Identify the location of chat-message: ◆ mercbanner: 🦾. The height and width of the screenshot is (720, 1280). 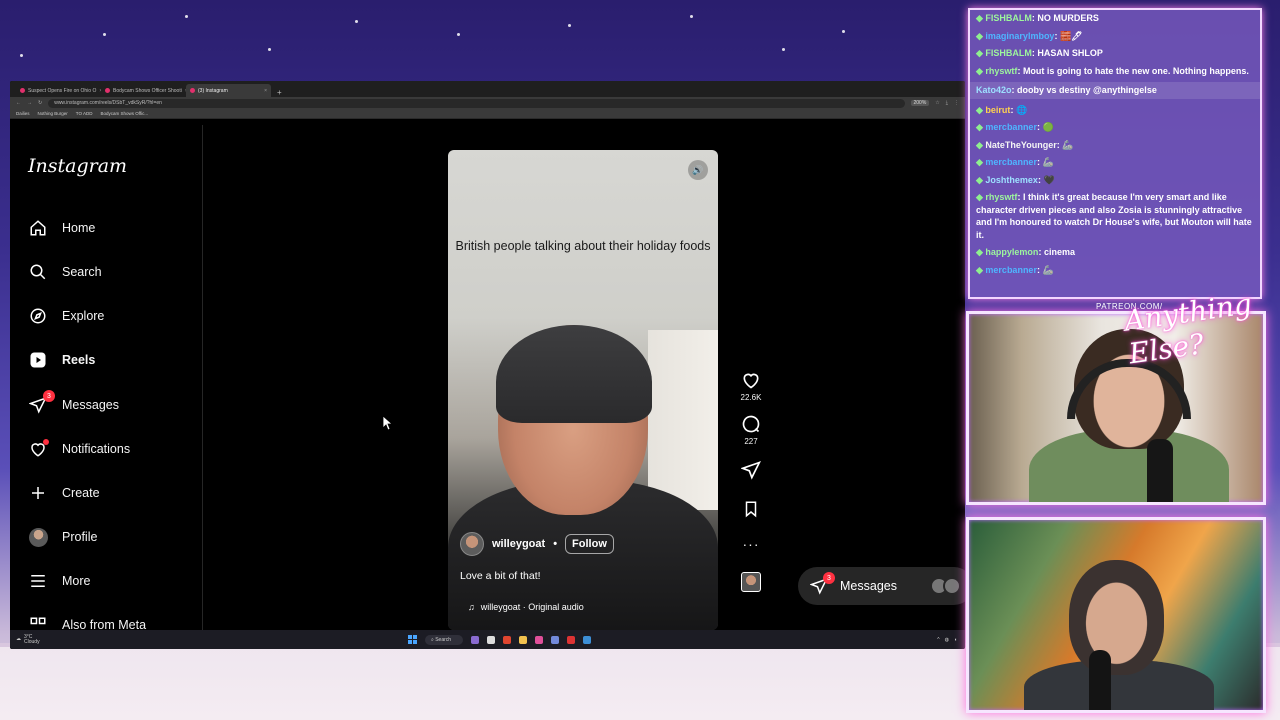
(1015, 162).